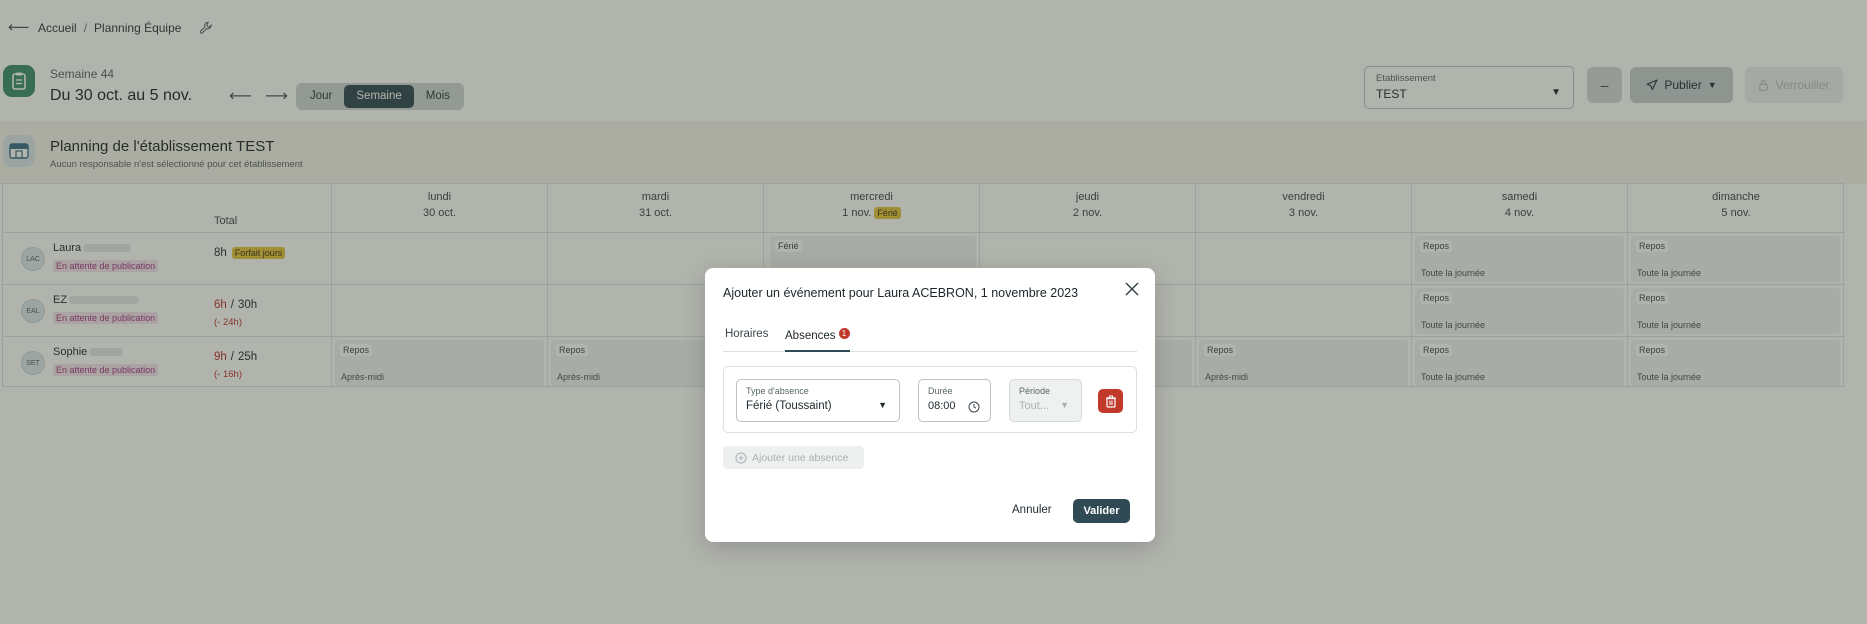 The width and height of the screenshot is (1867, 624). I want to click on duration-value: 08:00, so click(942, 406).